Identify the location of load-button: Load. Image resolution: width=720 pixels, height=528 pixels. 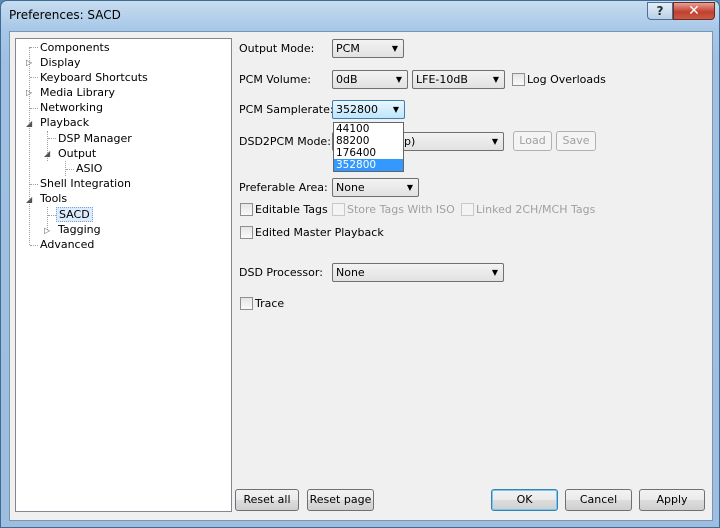
(532, 141).